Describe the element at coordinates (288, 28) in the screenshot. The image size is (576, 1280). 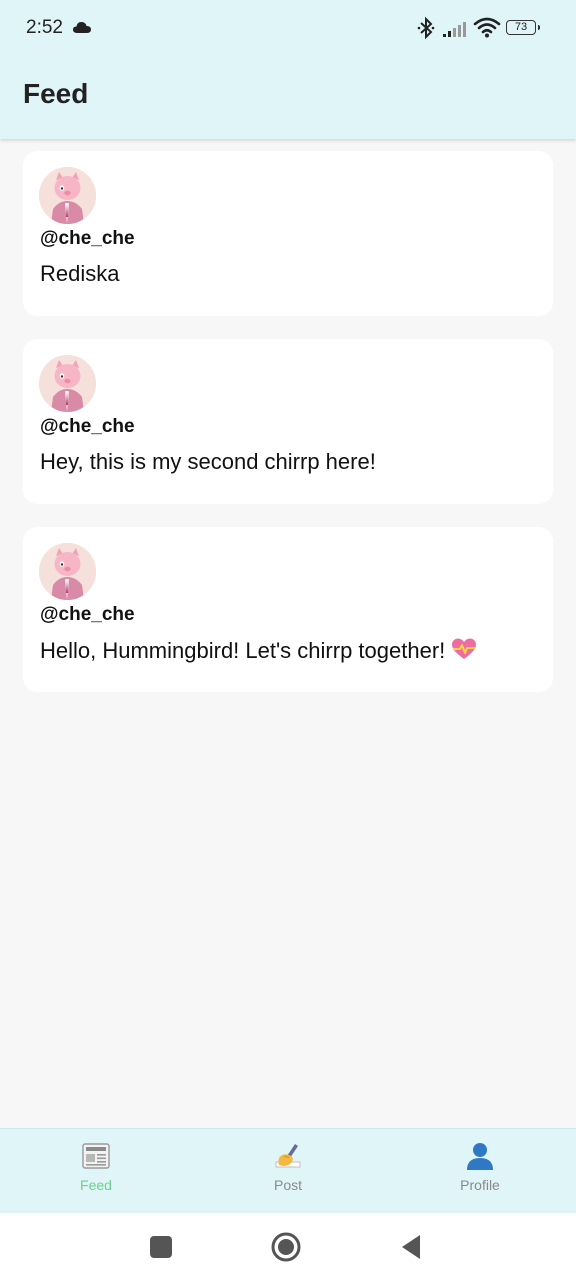
I see `status-bar: 2:52 73` at that location.